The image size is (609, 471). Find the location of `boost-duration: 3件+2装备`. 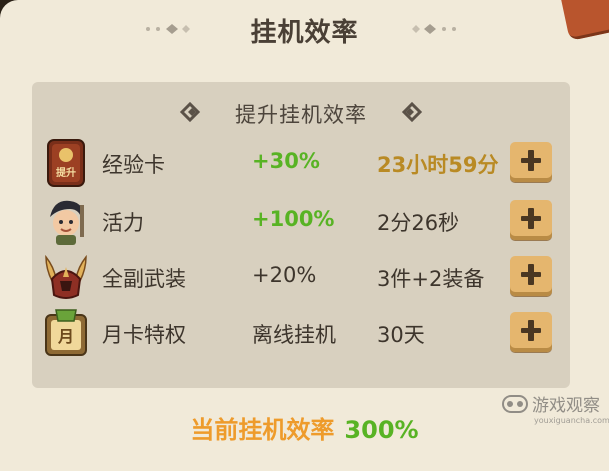

boost-duration: 3件+2装备 is located at coordinates (431, 279).